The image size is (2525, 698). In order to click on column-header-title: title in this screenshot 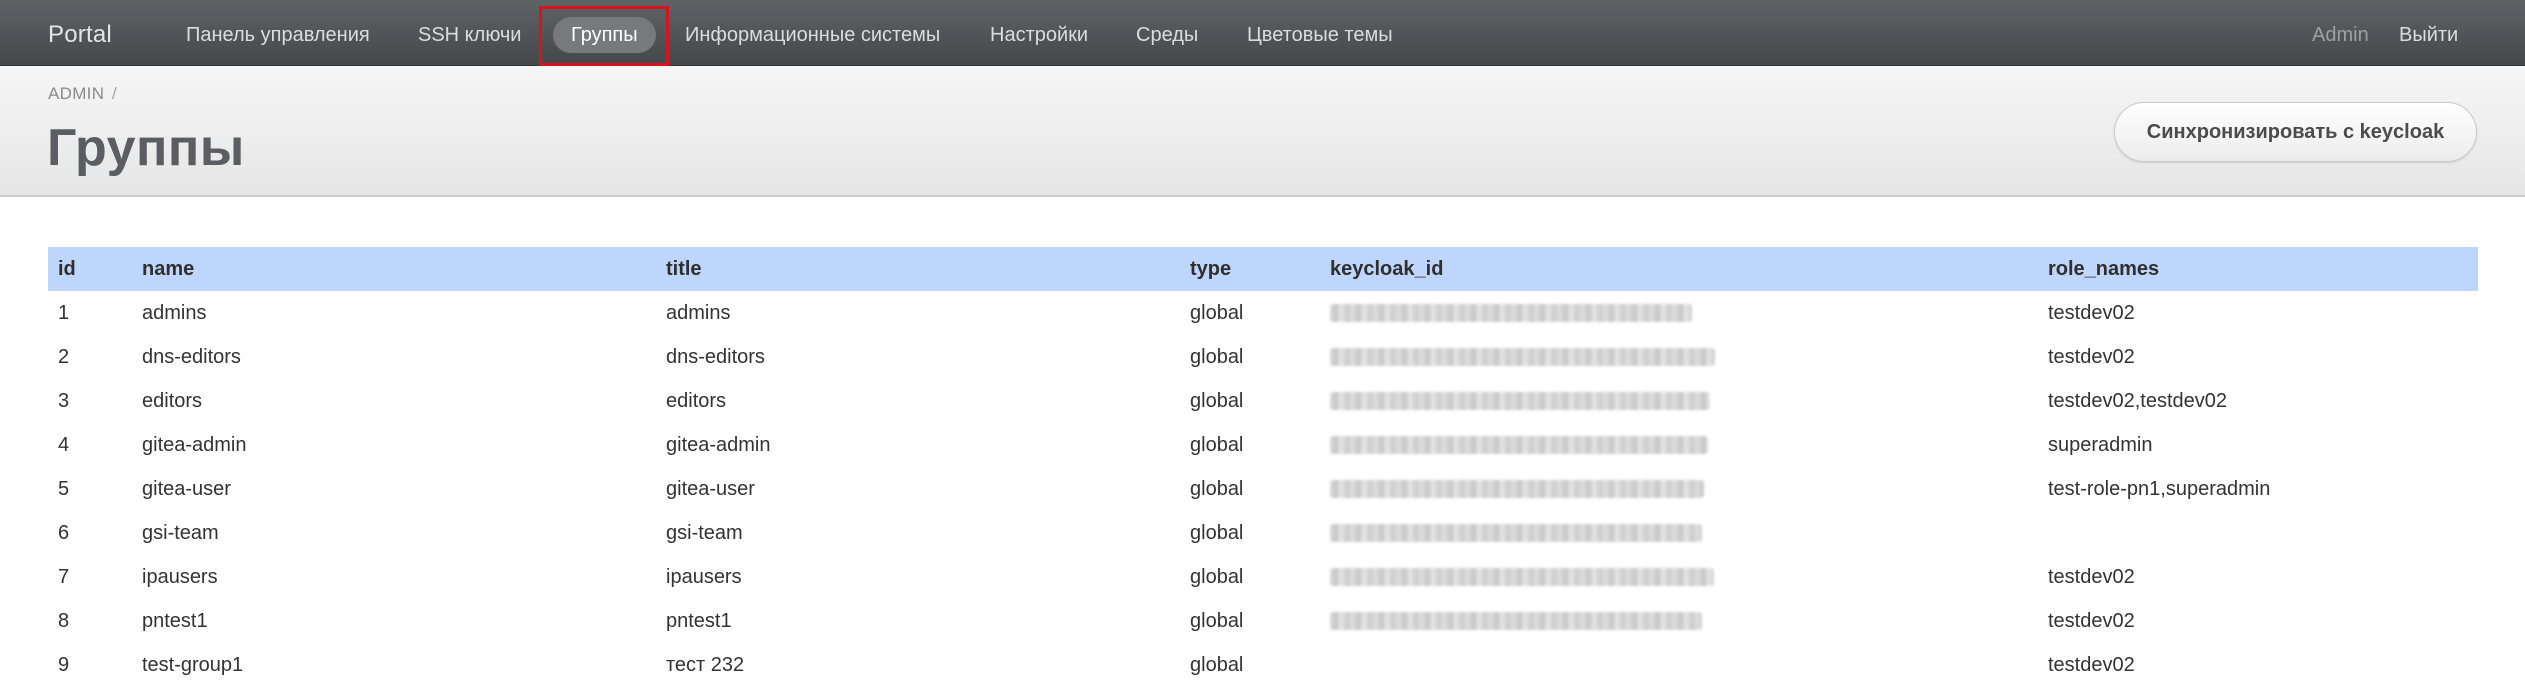, I will do `click(918, 269)`.